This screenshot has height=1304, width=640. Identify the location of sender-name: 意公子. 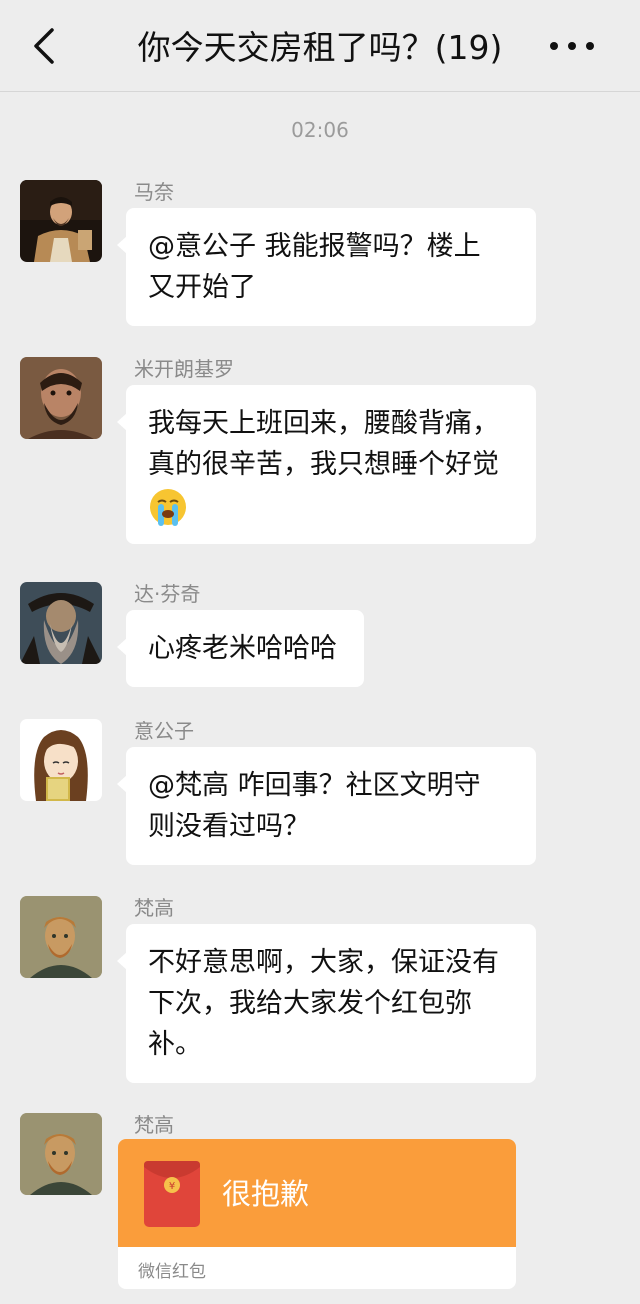
(164, 731).